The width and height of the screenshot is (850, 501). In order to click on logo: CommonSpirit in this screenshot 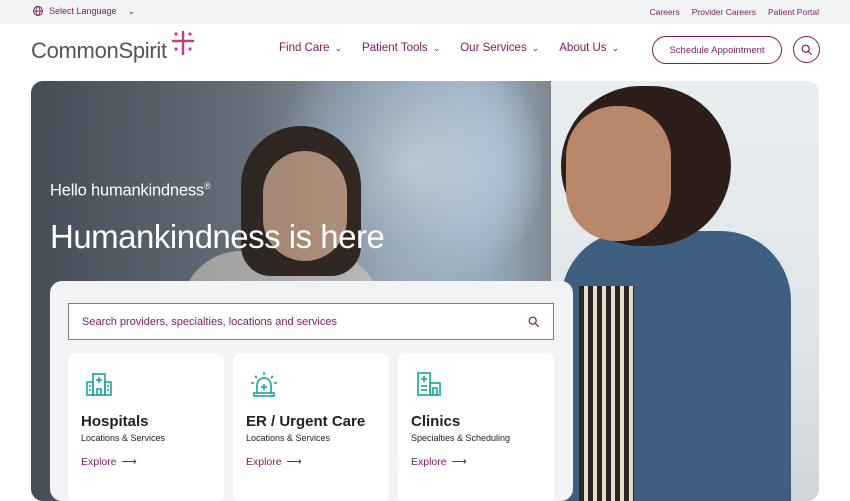, I will do `click(113, 47)`.